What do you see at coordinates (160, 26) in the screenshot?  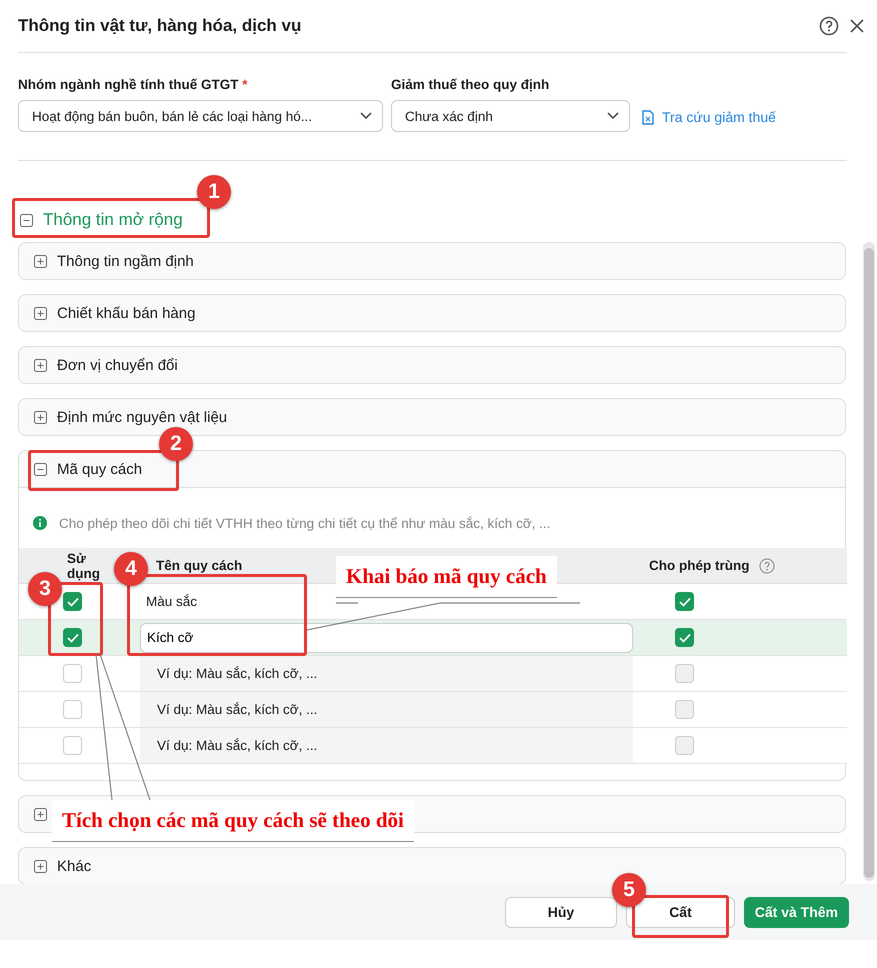 I see `dialog-title: Thông tin vật tư, hàng hóa, dịch vụ` at bounding box center [160, 26].